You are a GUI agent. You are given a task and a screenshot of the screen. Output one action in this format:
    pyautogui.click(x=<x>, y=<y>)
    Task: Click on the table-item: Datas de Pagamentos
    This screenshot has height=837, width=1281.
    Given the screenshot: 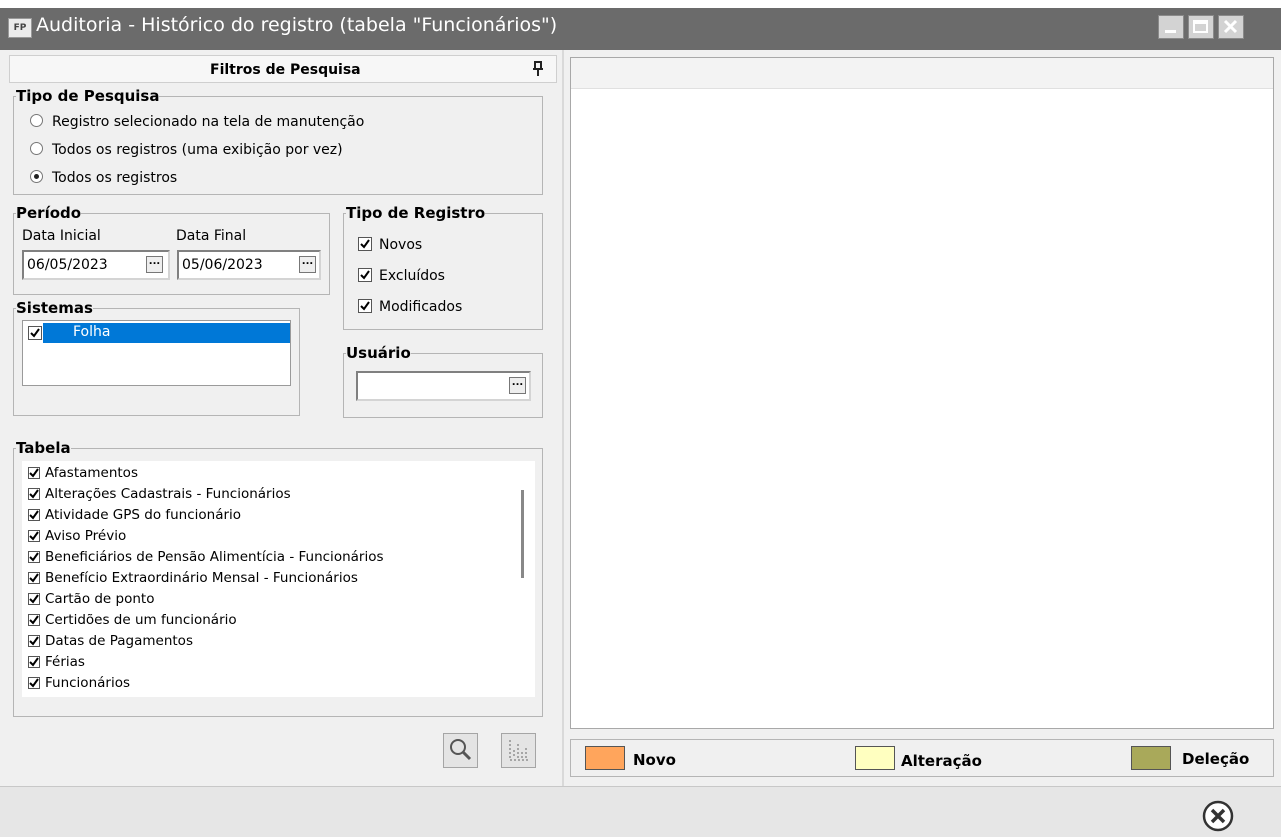 What is the action you would take?
    pyautogui.click(x=110, y=641)
    